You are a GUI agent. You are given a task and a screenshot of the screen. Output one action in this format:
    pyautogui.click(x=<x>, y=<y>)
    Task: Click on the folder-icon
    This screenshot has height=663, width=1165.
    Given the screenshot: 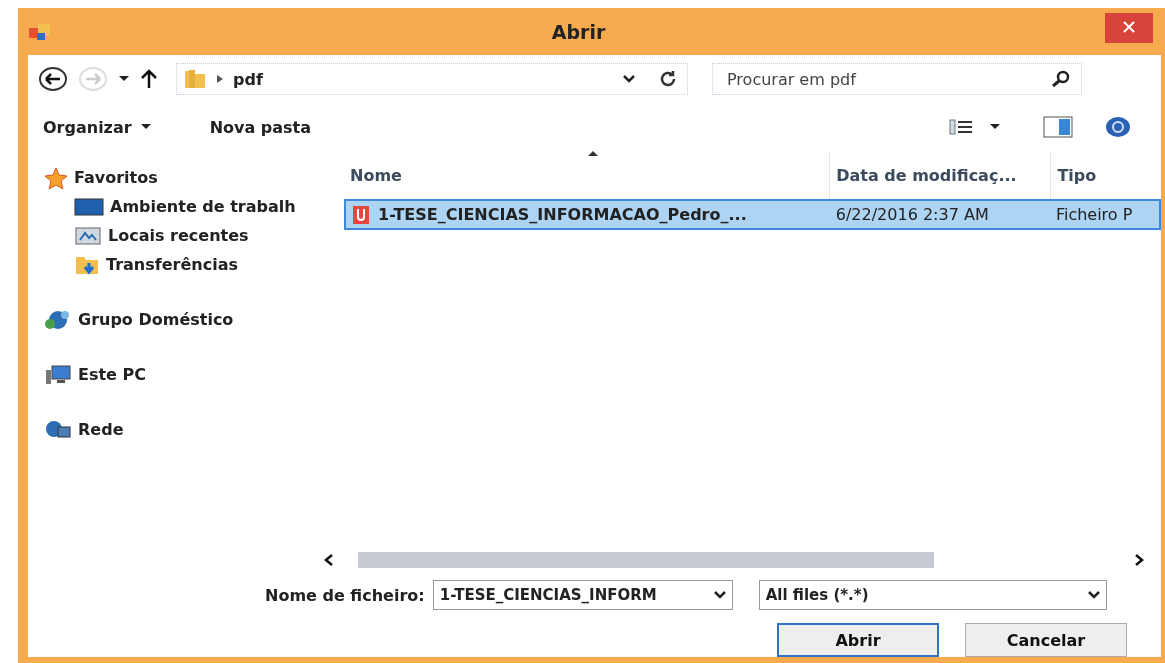 What is the action you would take?
    pyautogui.click(x=195, y=79)
    